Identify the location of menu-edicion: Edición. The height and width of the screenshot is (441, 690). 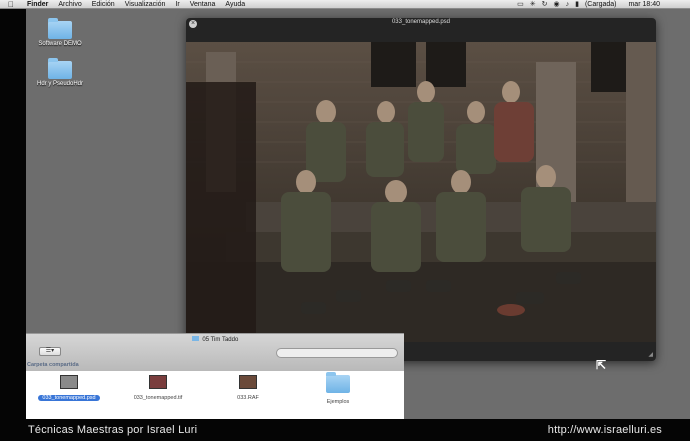
(103, 4).